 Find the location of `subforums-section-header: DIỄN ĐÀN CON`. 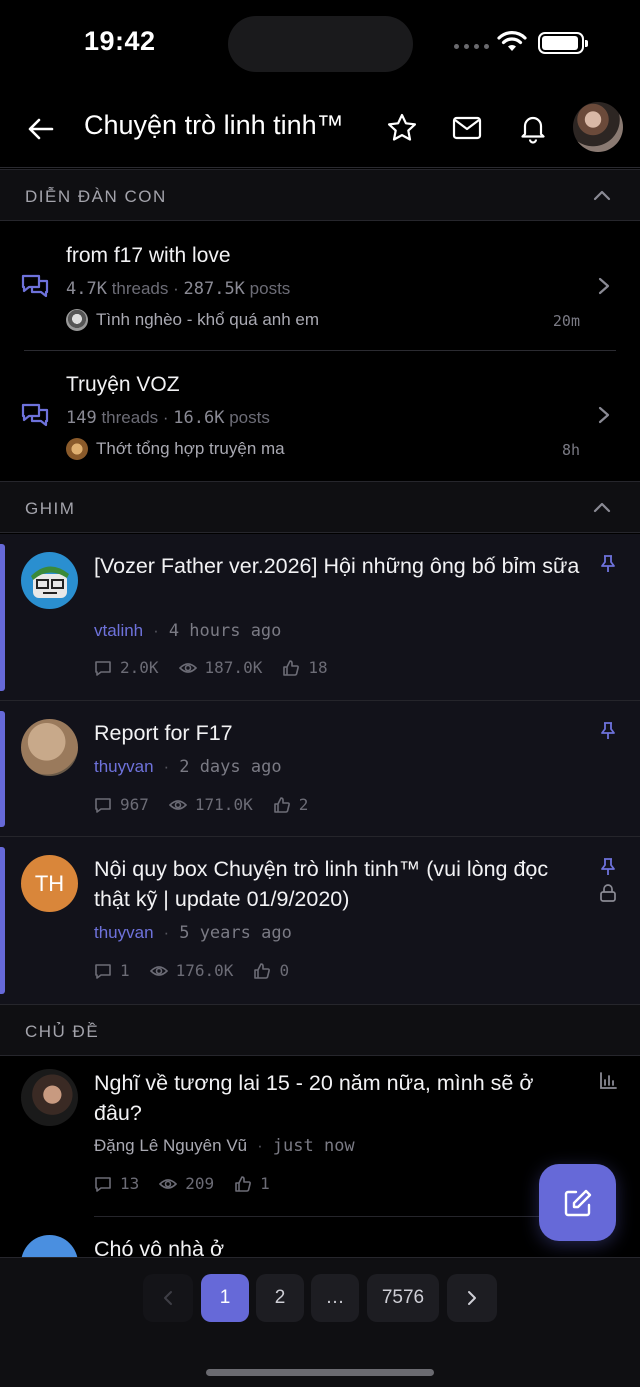

subforums-section-header: DIỄN ĐÀN CON is located at coordinates (320, 195).